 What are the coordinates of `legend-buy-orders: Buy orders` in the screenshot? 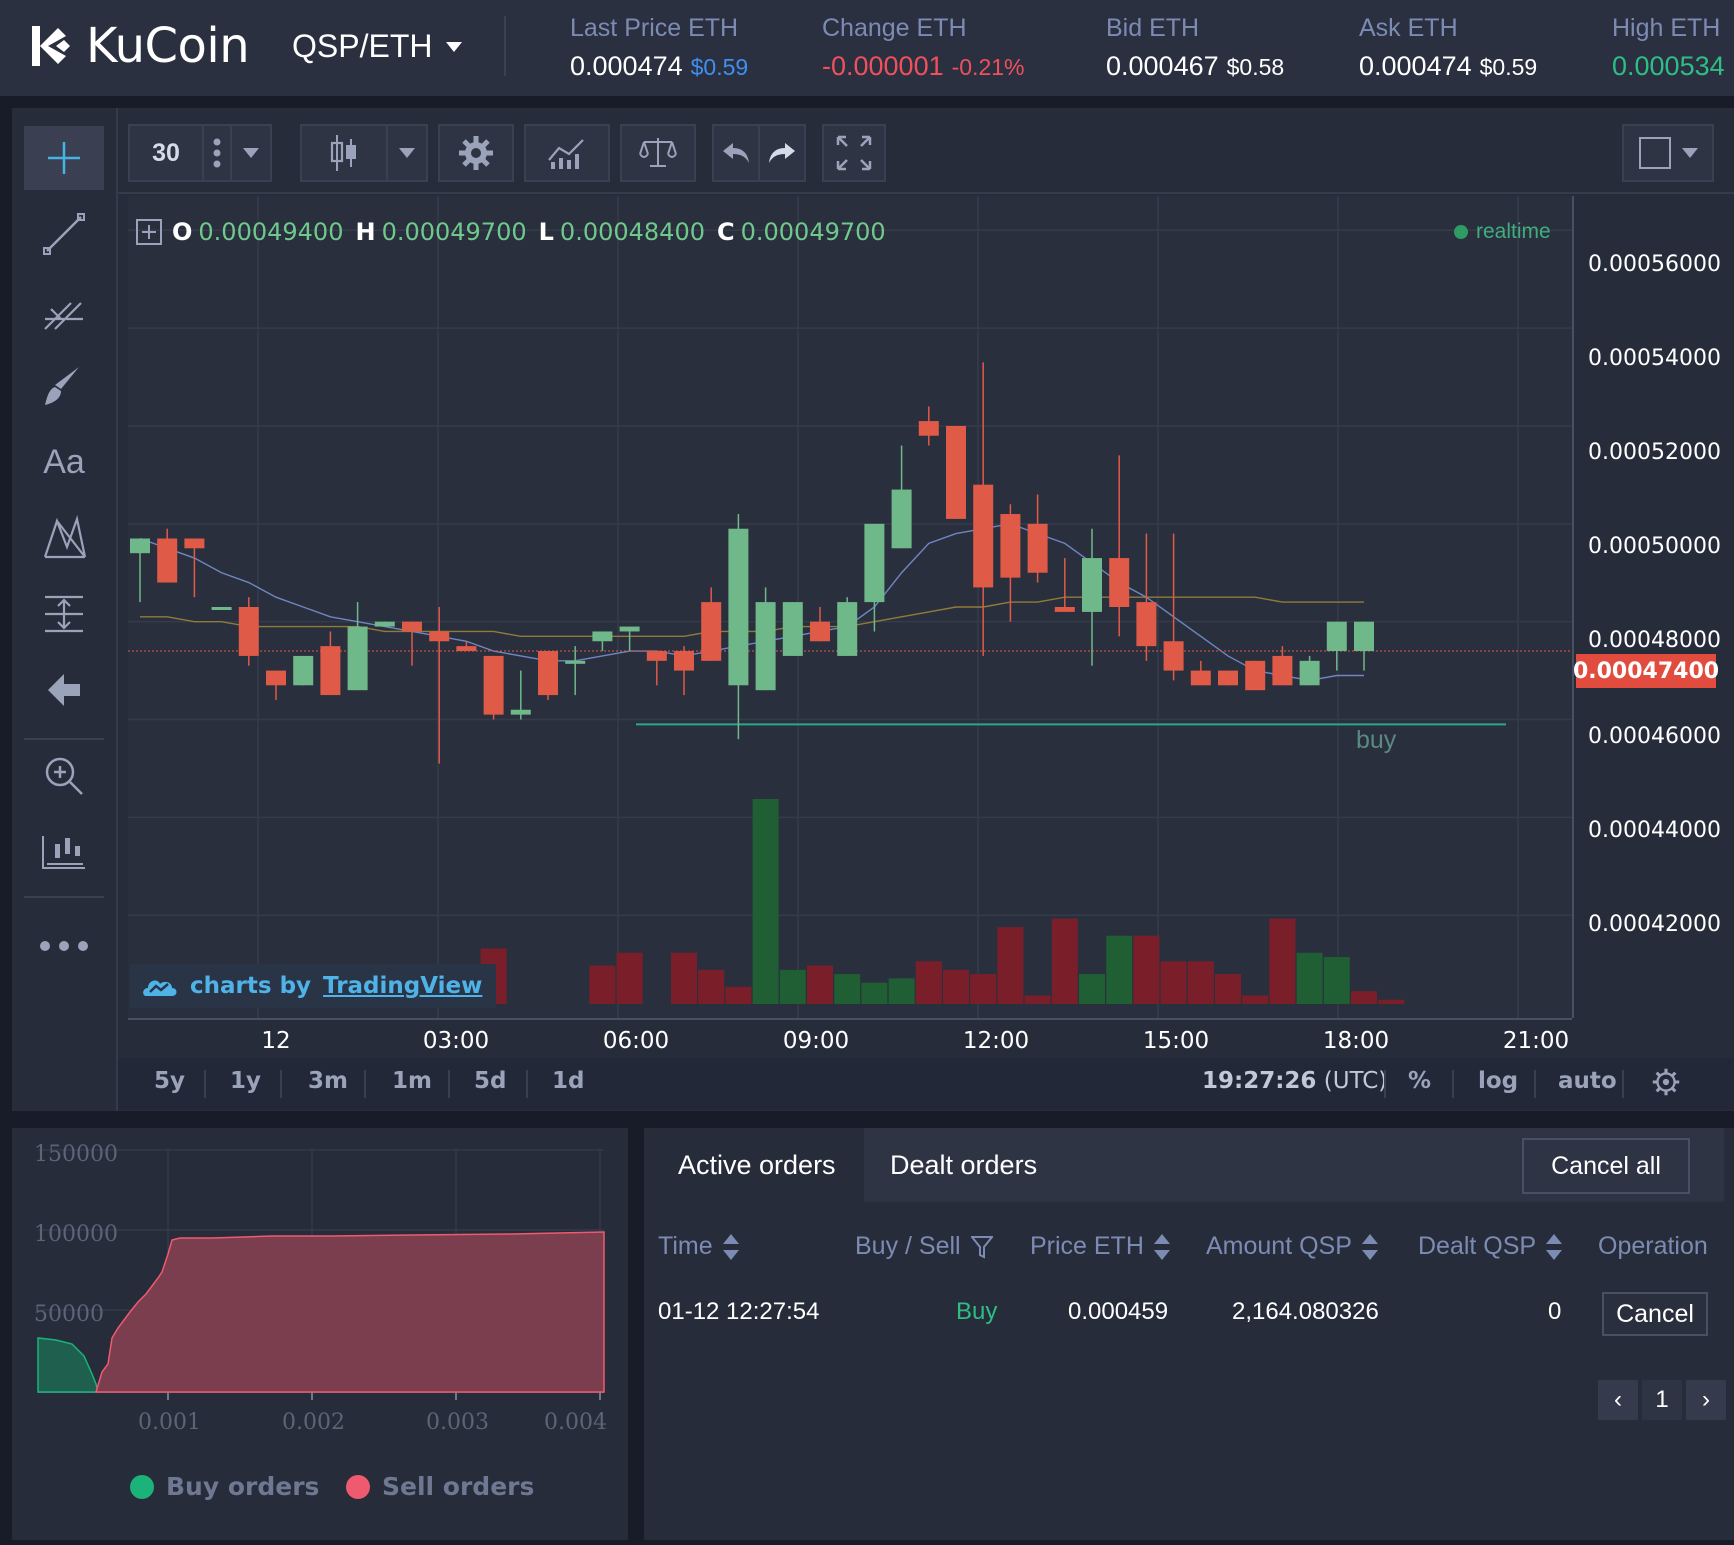 It's located at (224, 1486).